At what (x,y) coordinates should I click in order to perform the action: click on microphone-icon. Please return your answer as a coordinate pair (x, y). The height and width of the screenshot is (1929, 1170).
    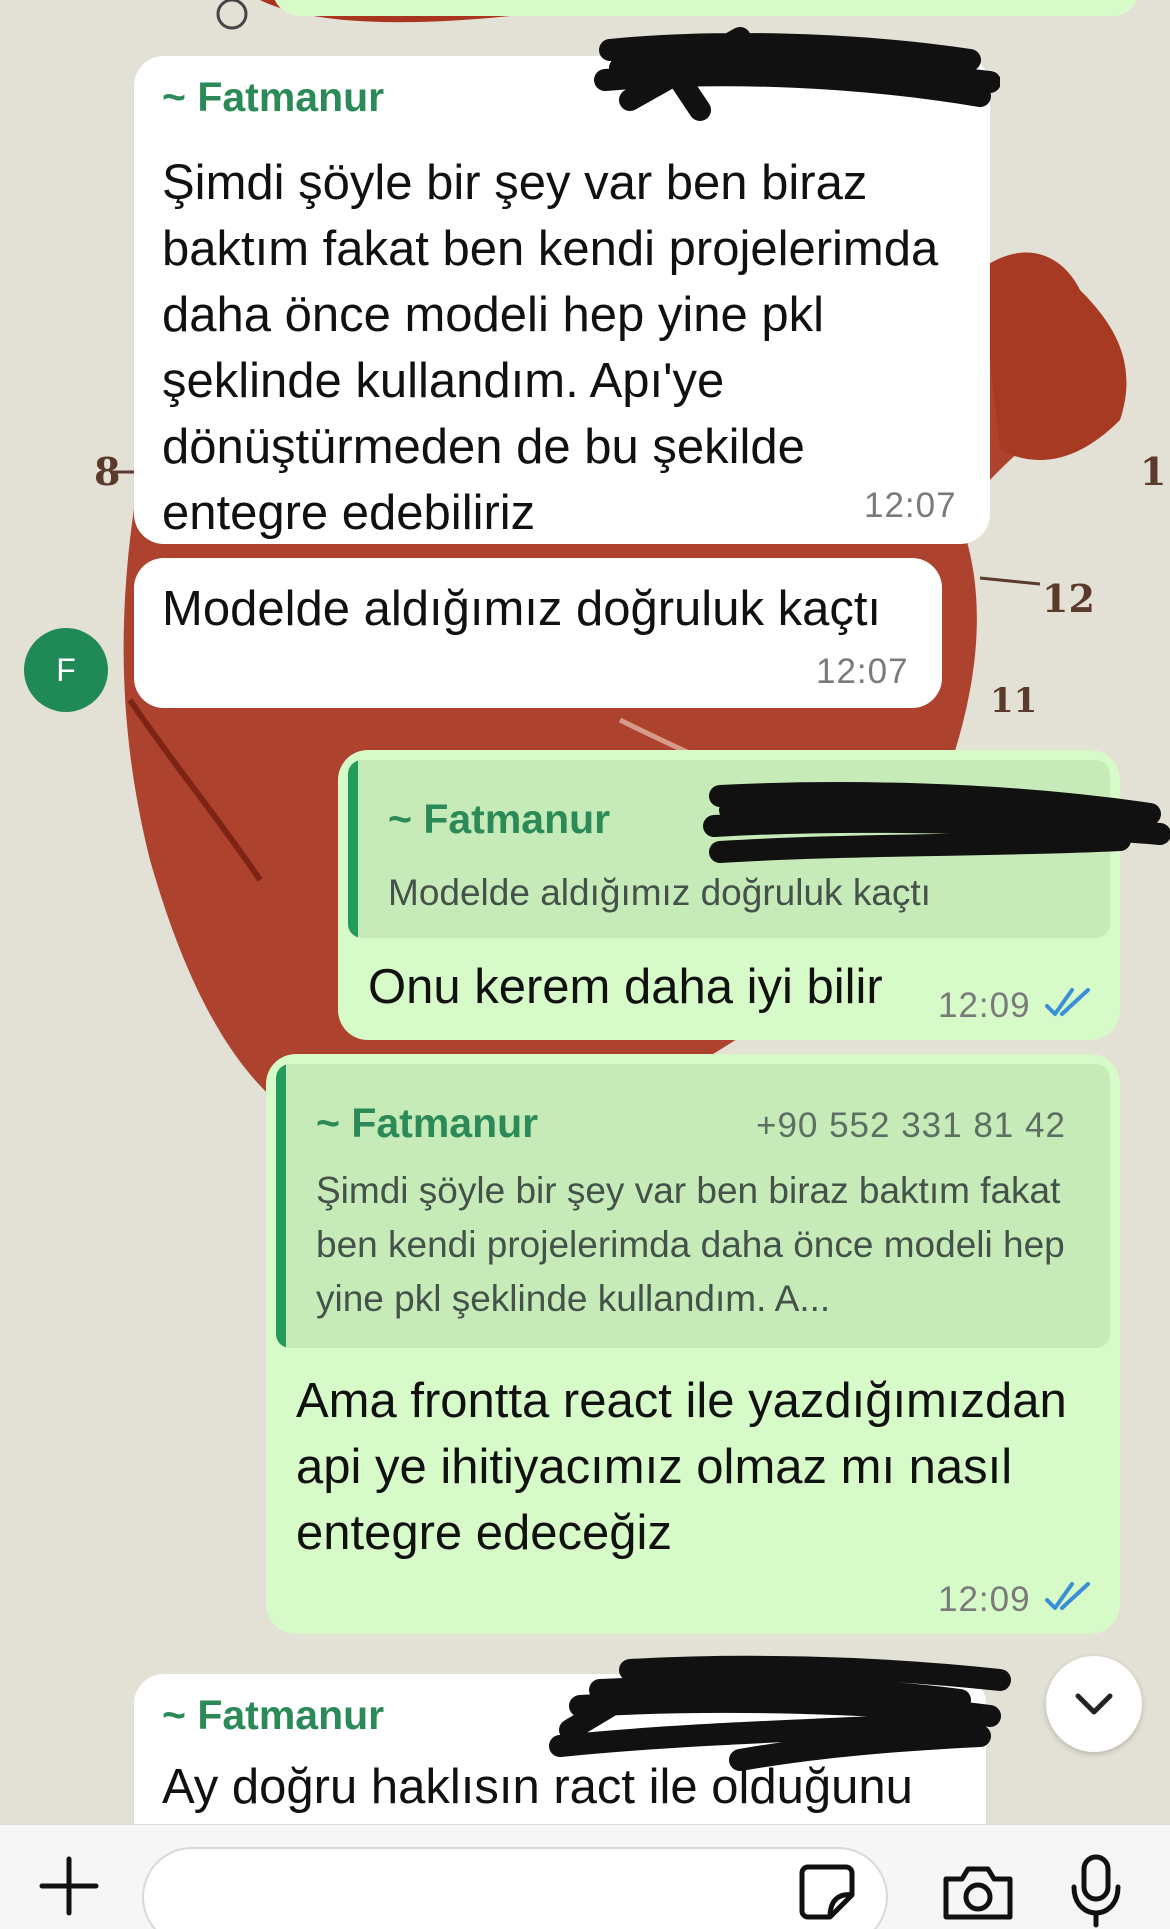
    Looking at the image, I should click on (1096, 1891).